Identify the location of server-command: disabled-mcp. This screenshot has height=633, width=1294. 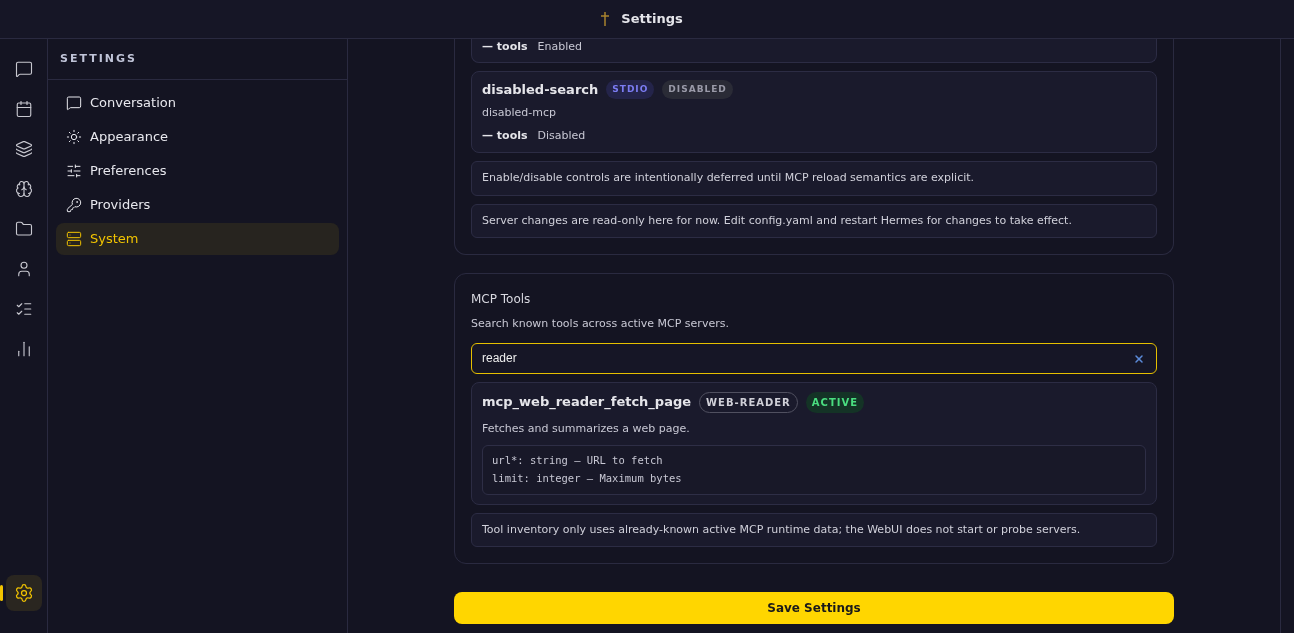
(519, 113).